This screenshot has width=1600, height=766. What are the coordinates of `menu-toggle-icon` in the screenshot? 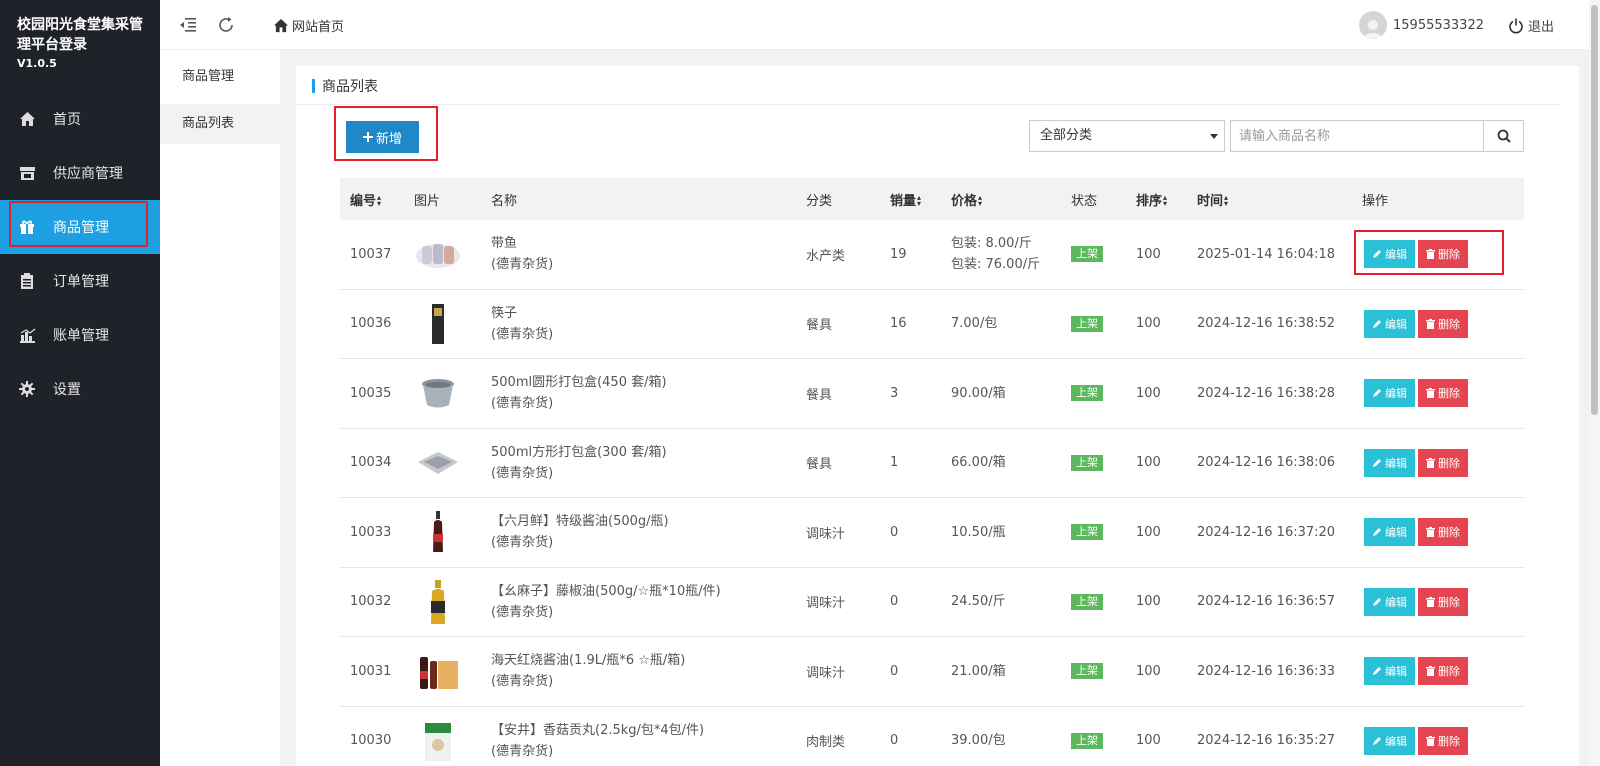 It's located at (188, 25).